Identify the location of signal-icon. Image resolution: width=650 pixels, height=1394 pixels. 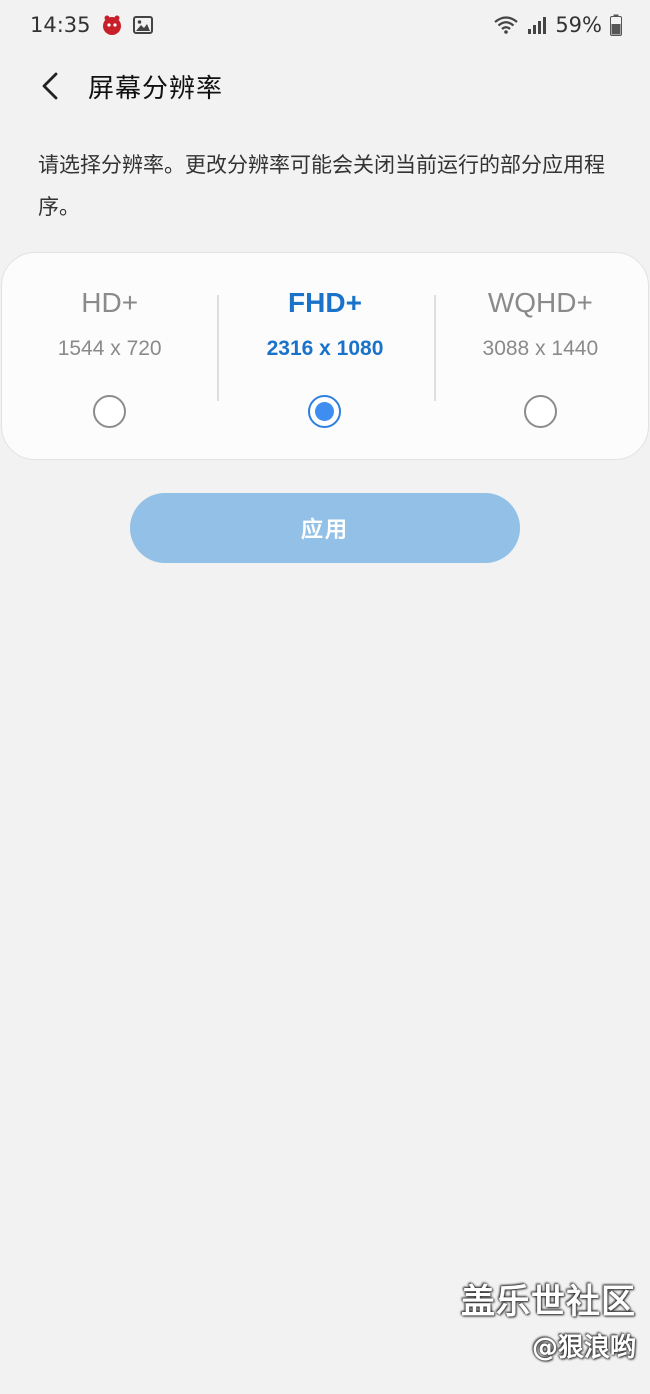
(537, 25).